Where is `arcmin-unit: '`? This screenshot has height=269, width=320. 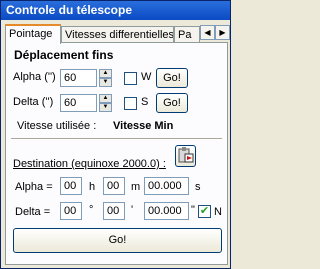
arcmin-unit: ' is located at coordinates (132, 210).